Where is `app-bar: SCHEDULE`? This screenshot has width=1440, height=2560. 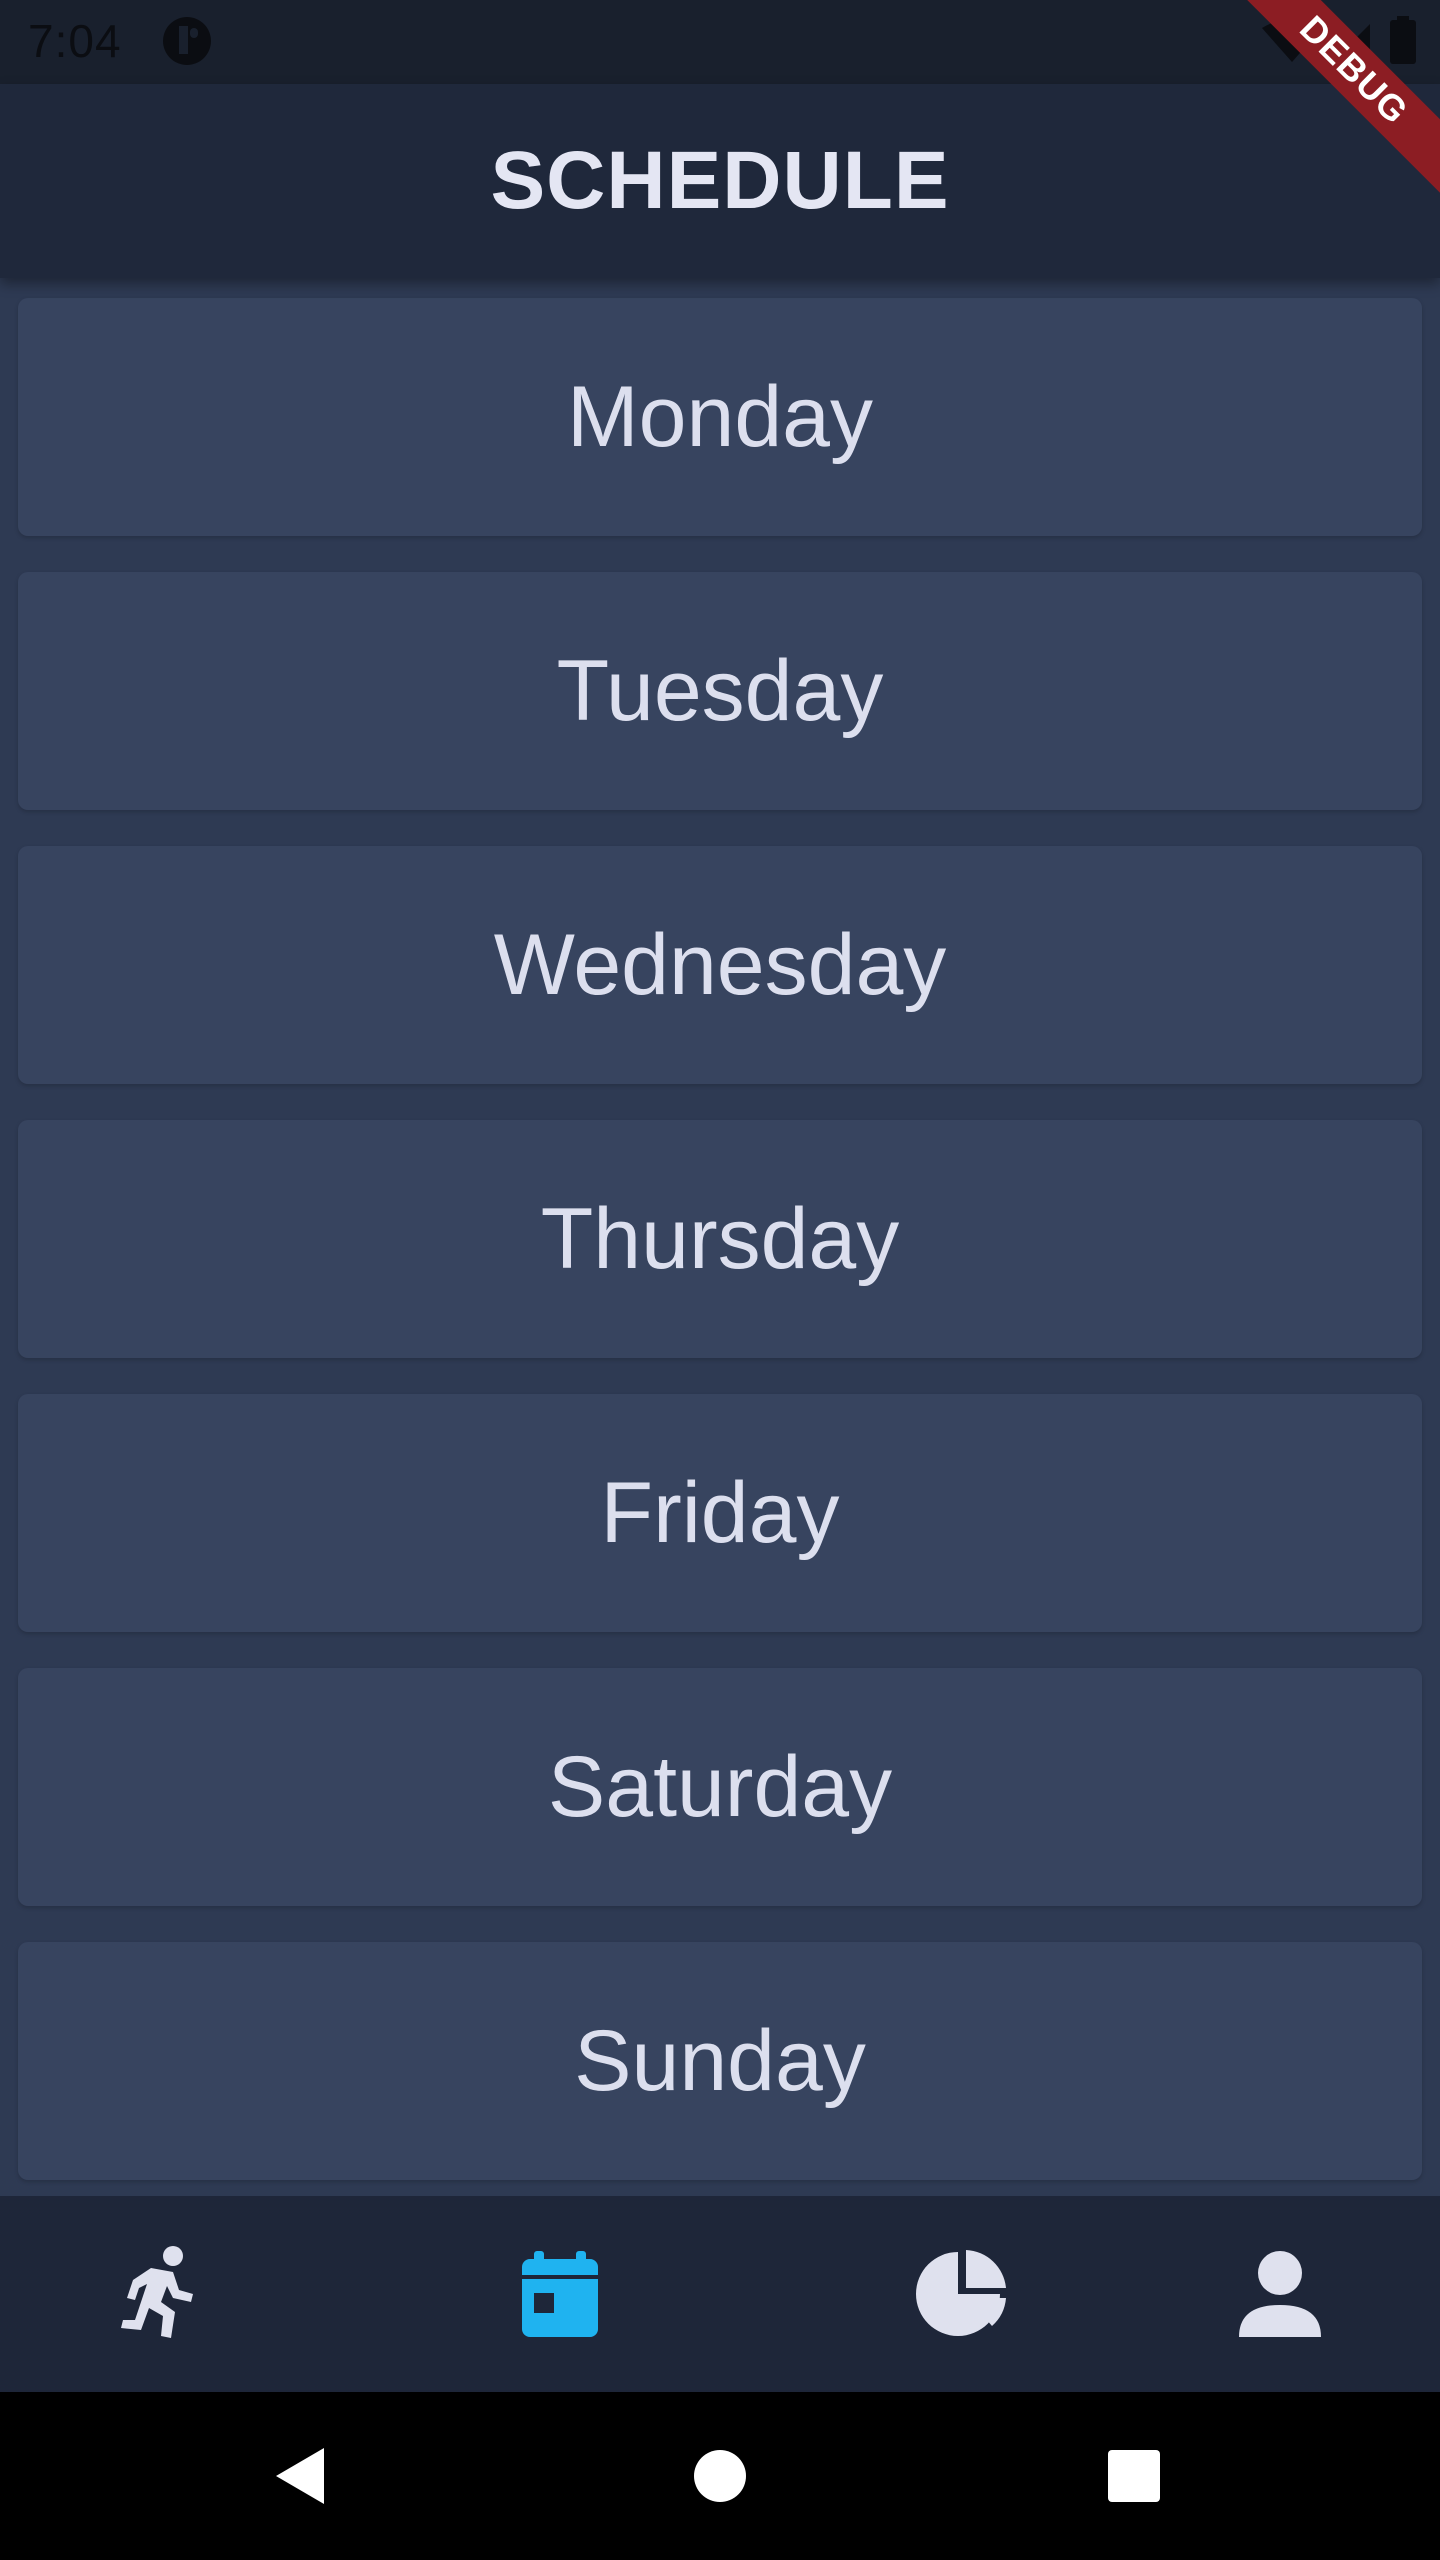 app-bar: SCHEDULE is located at coordinates (720, 181).